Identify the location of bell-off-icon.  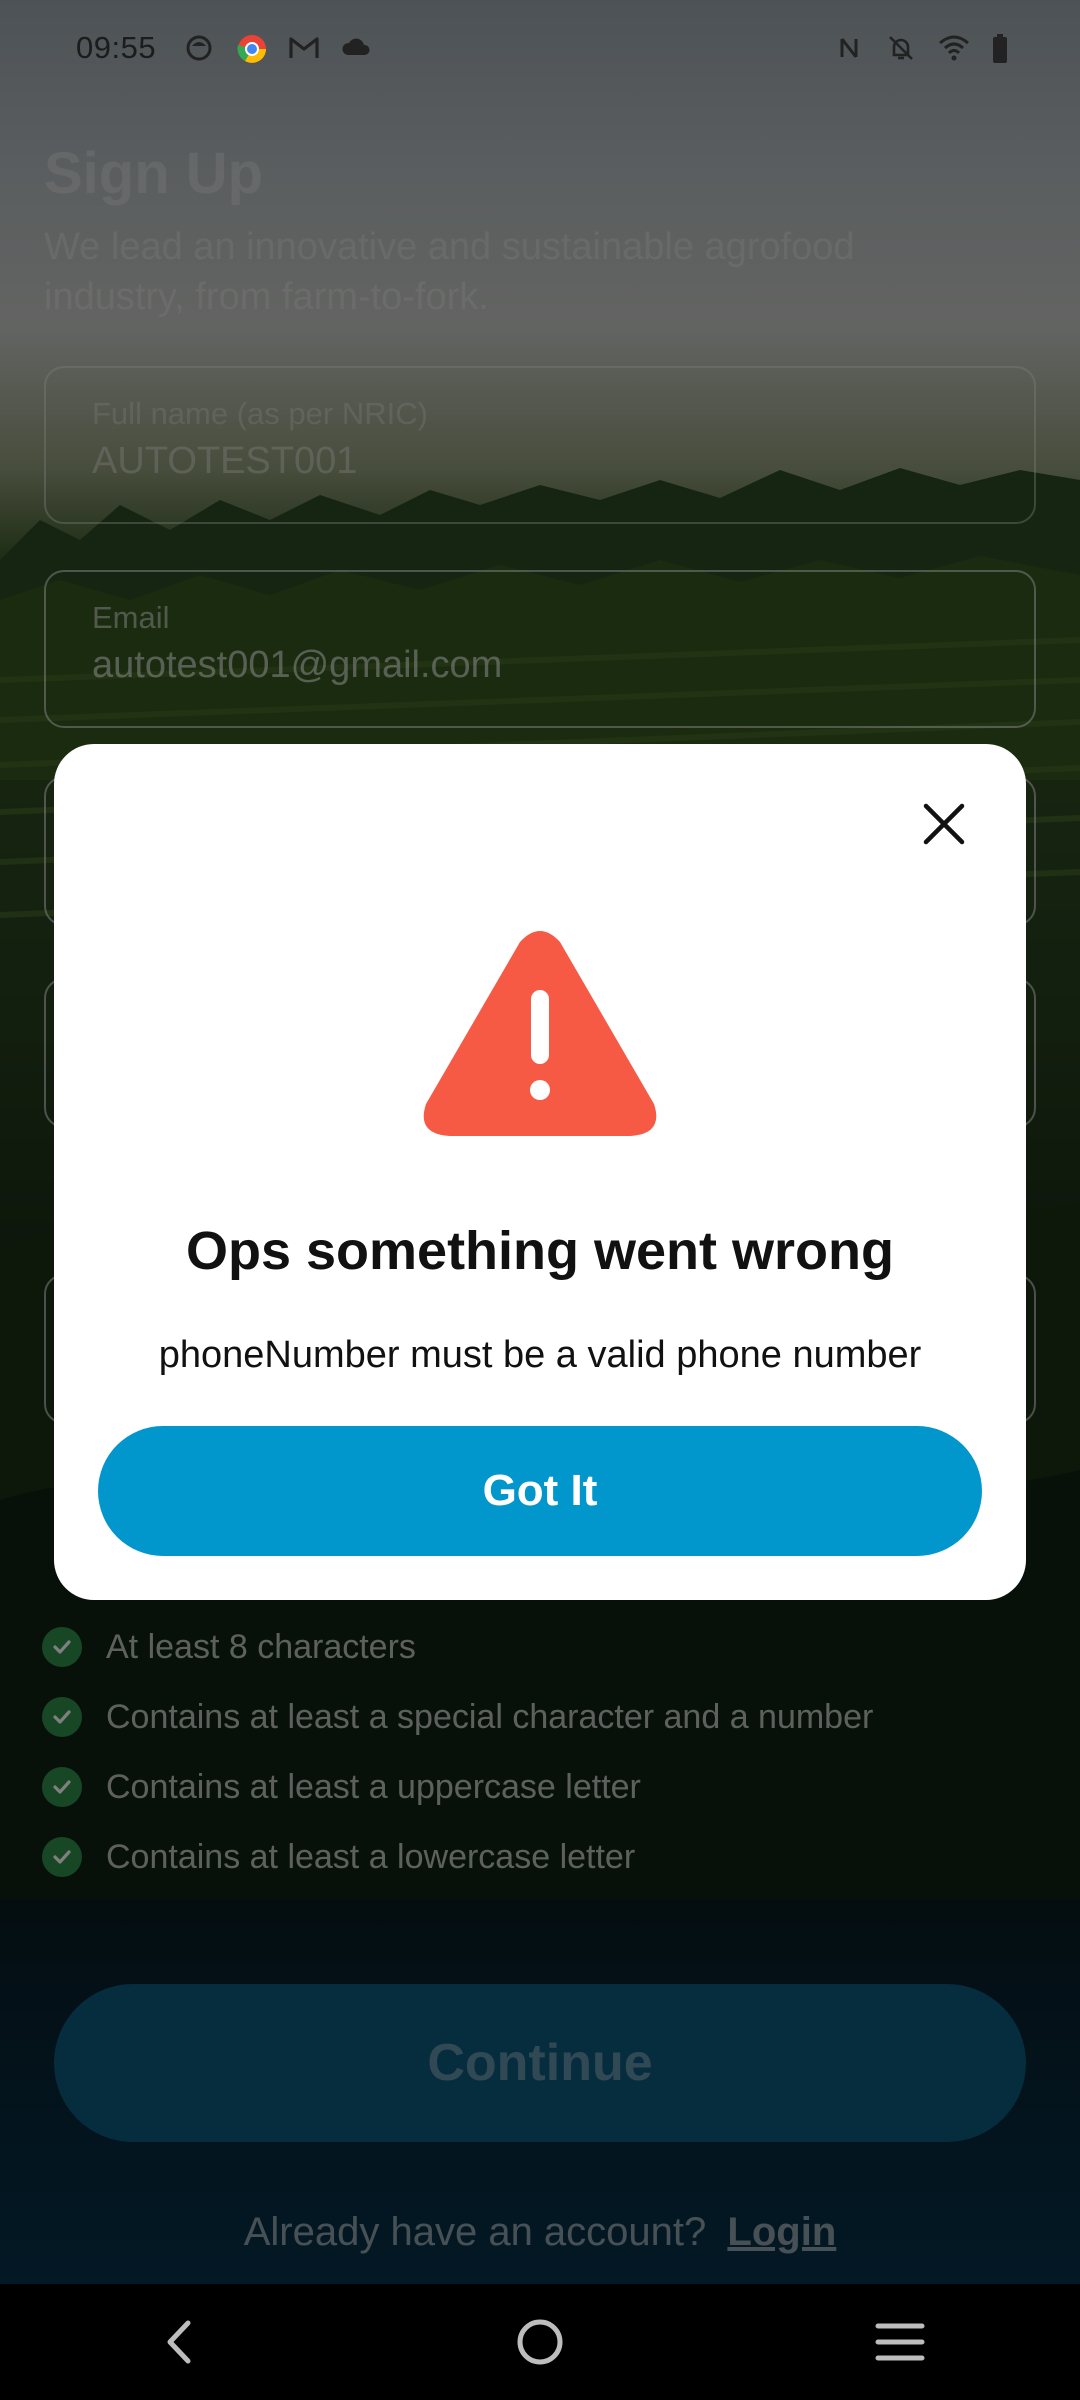
(901, 48).